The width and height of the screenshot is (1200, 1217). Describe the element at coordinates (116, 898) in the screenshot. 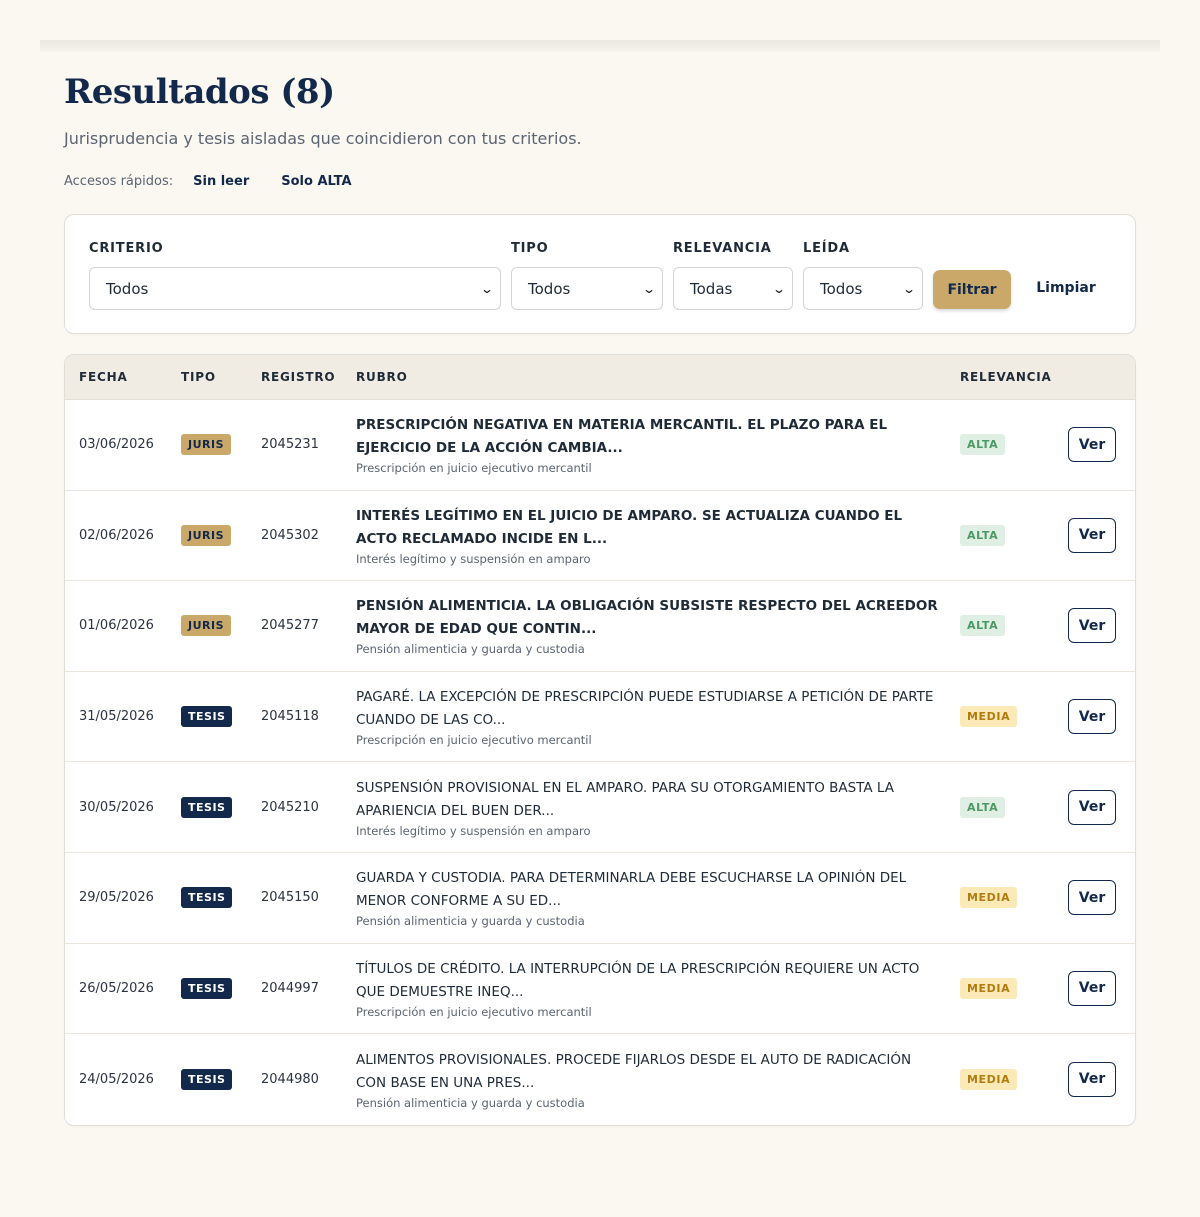

I see `row-fecha: 29/05/2026` at that location.